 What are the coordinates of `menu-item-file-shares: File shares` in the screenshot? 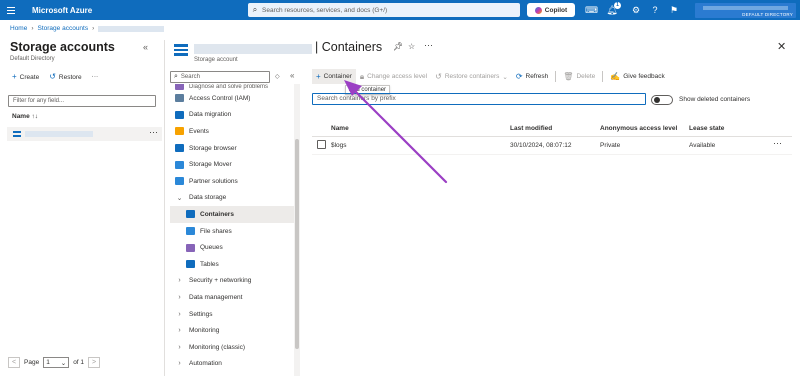 It's located at (232, 231).